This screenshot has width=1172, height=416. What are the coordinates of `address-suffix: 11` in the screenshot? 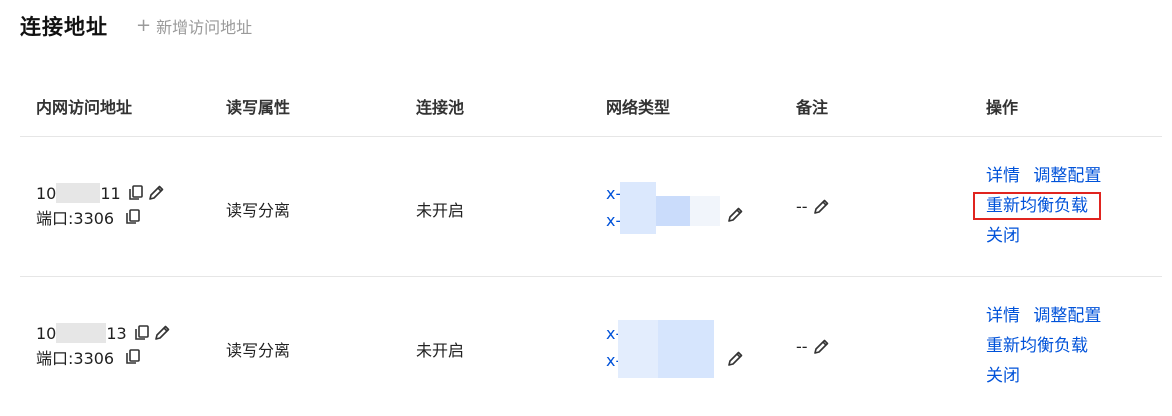 It's located at (110, 193).